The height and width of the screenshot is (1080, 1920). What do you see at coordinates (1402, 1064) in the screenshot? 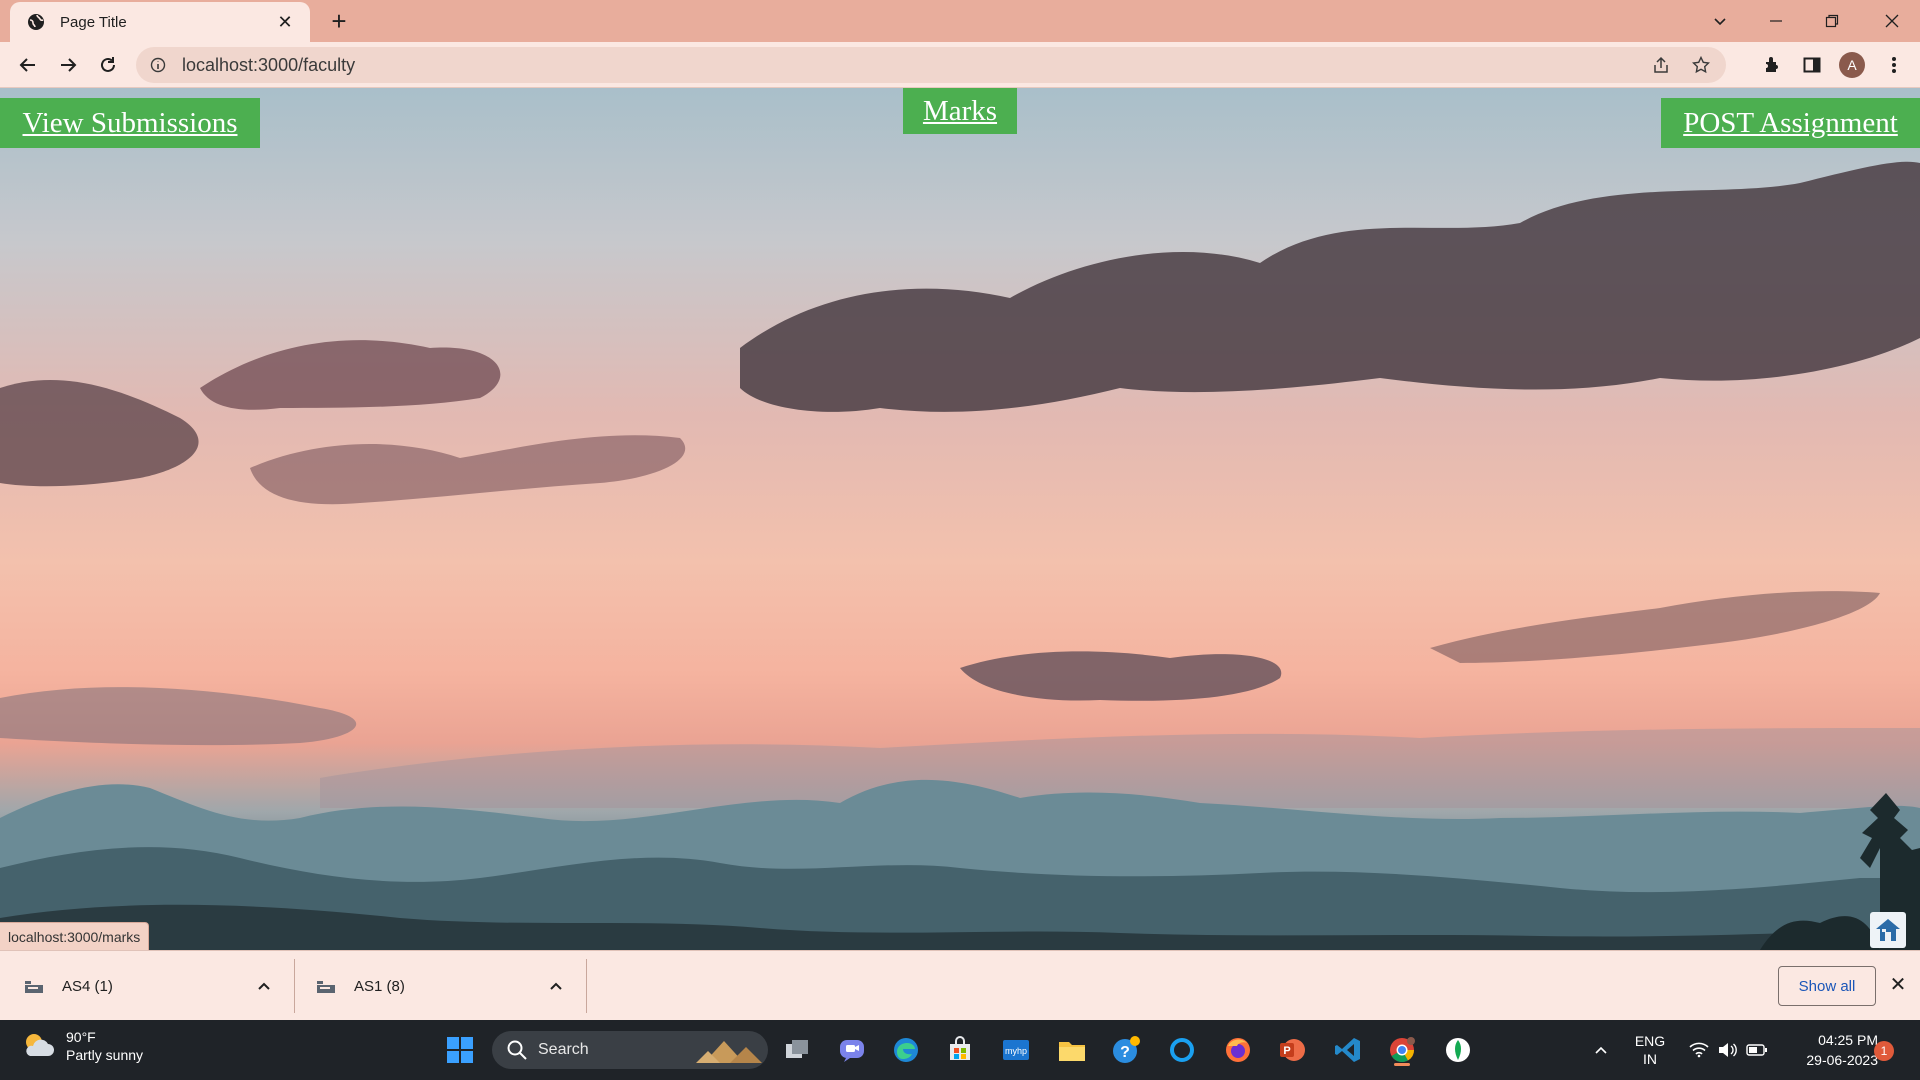
I see `active-app-indicator` at bounding box center [1402, 1064].